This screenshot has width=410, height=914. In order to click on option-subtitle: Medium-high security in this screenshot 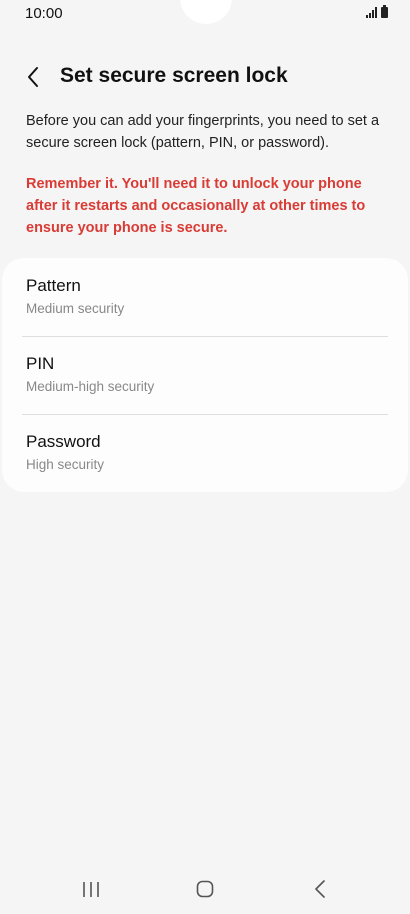, I will do `click(90, 386)`.